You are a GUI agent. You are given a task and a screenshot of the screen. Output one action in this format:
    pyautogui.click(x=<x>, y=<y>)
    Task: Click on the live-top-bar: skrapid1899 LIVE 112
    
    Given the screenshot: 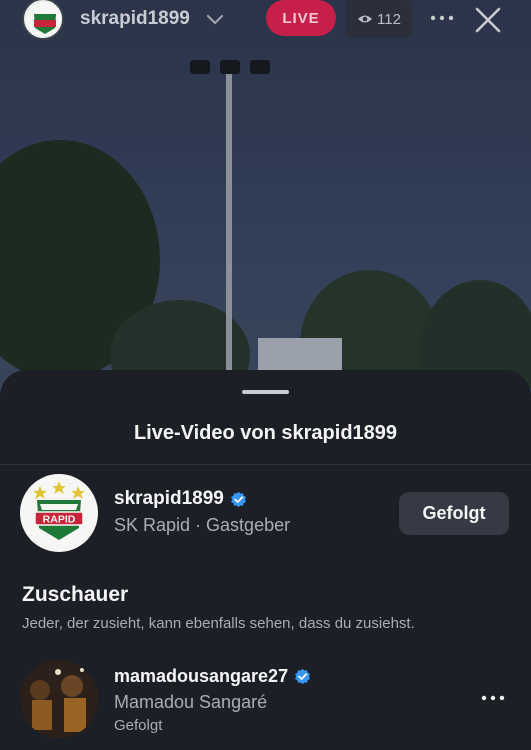 What is the action you would take?
    pyautogui.click(x=265, y=20)
    